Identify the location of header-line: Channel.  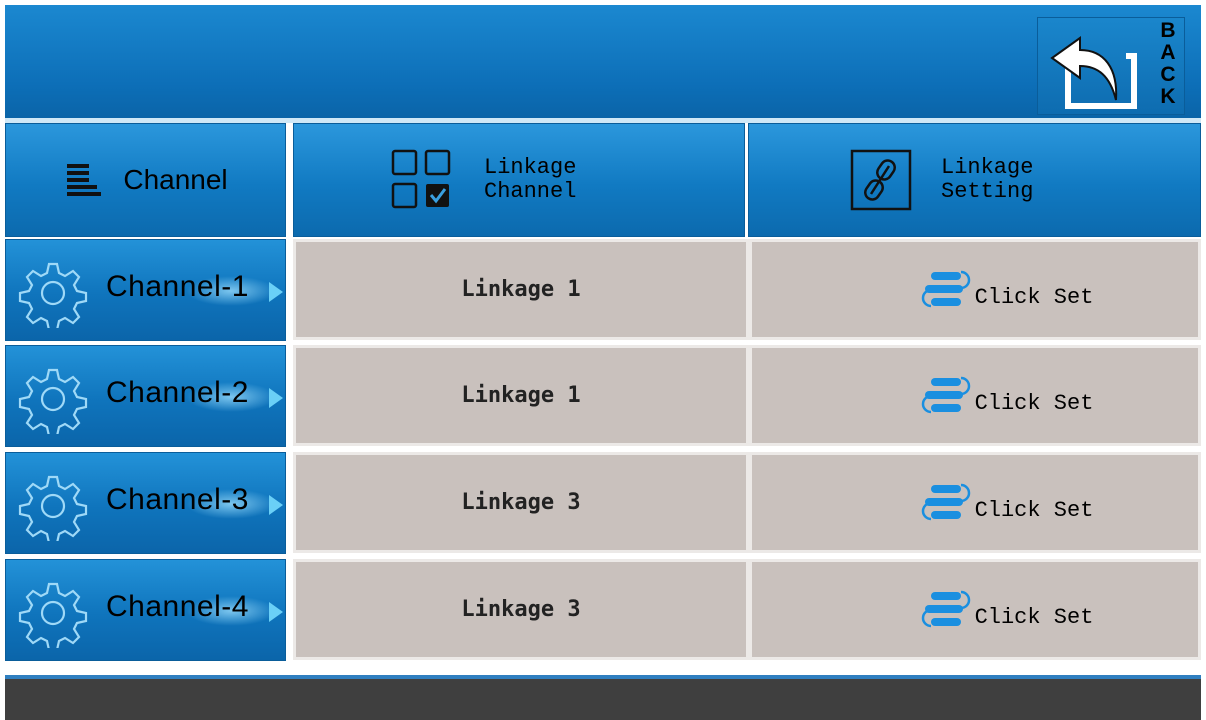
(530, 191).